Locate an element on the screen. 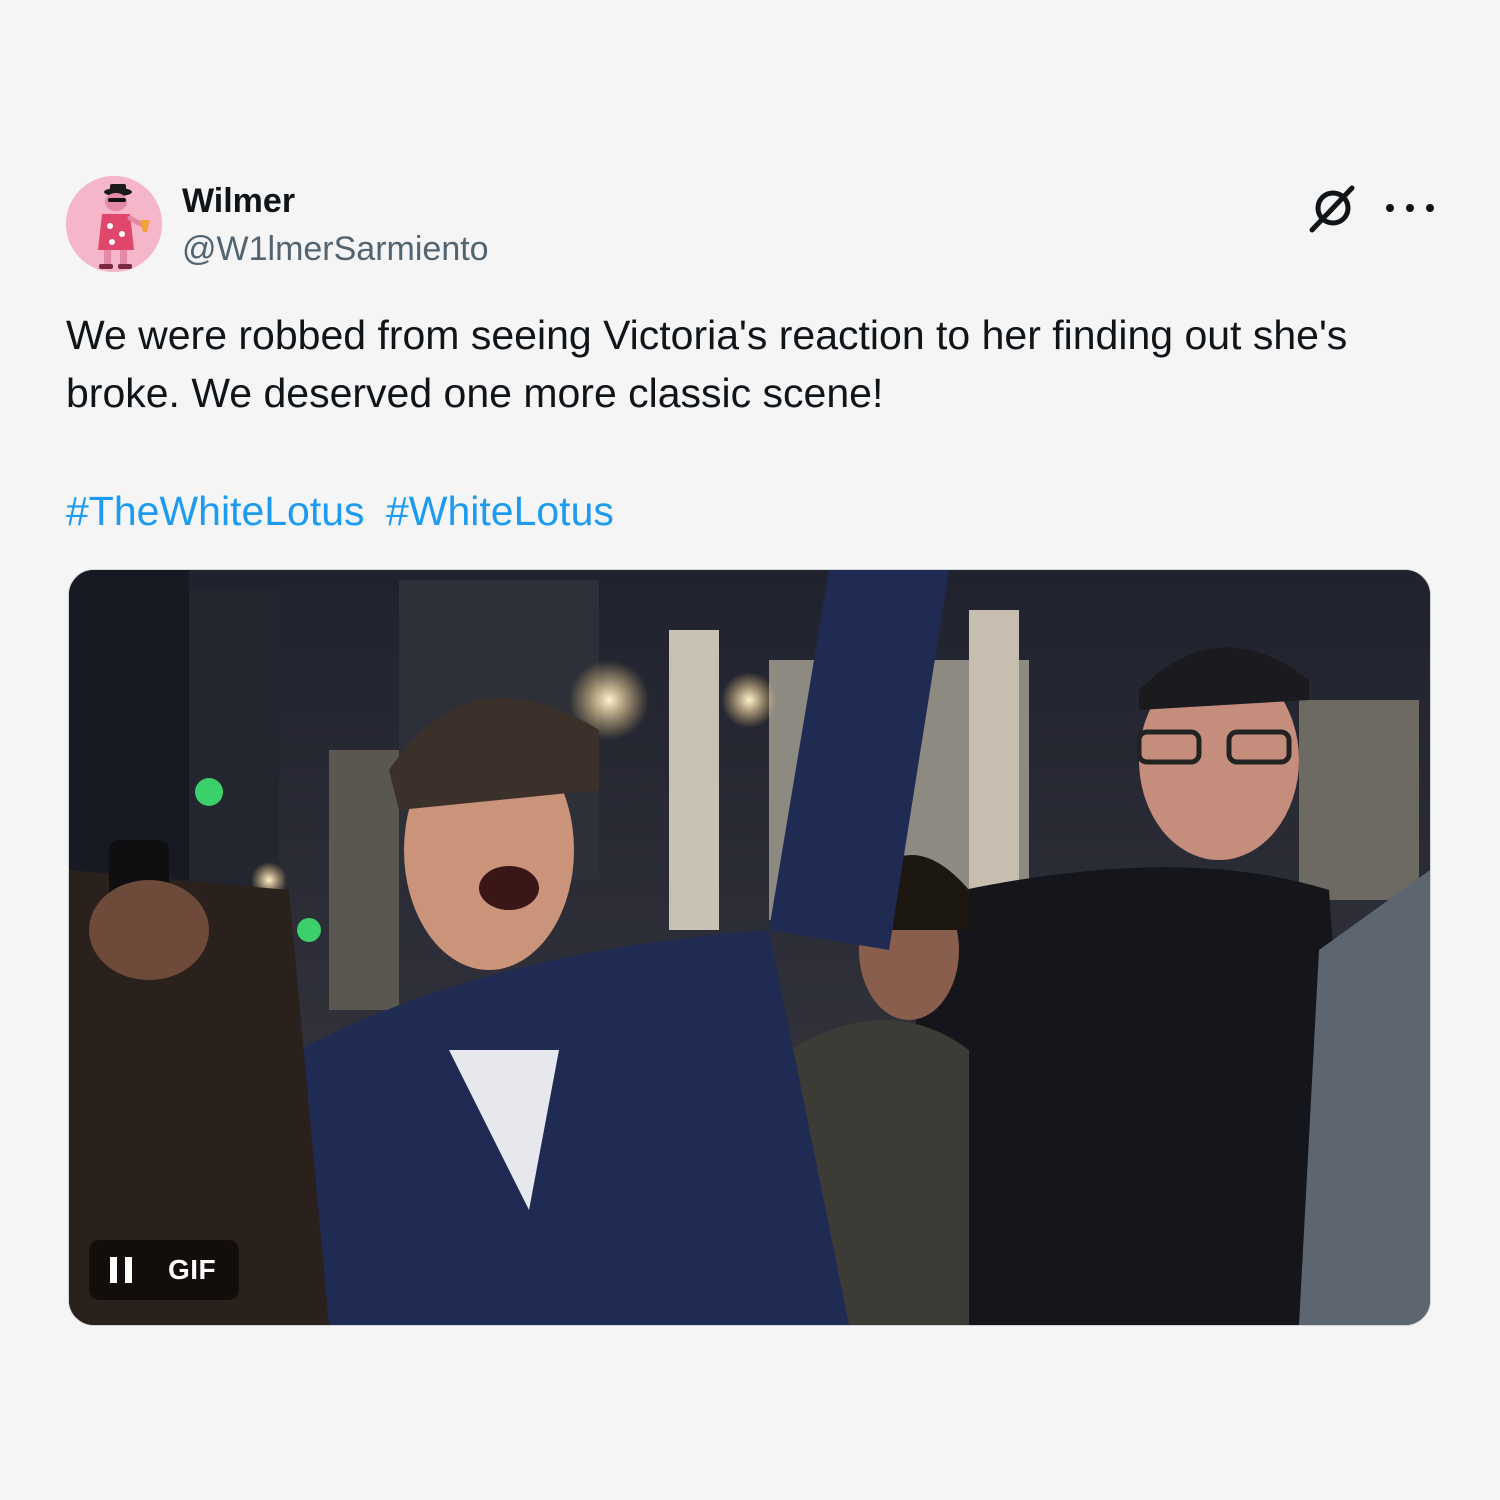 Image resolution: width=1500 pixels, height=1500 pixels. hashtag-row: #TheWhiteLotus #WhiteLotus is located at coordinates (340, 511).